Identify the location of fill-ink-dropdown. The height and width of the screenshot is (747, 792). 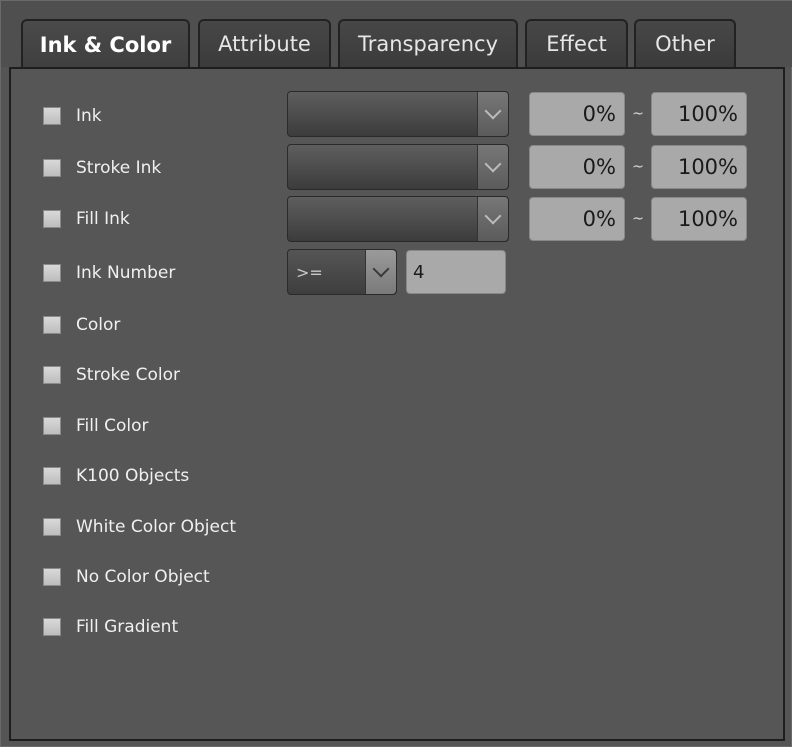
(398, 219).